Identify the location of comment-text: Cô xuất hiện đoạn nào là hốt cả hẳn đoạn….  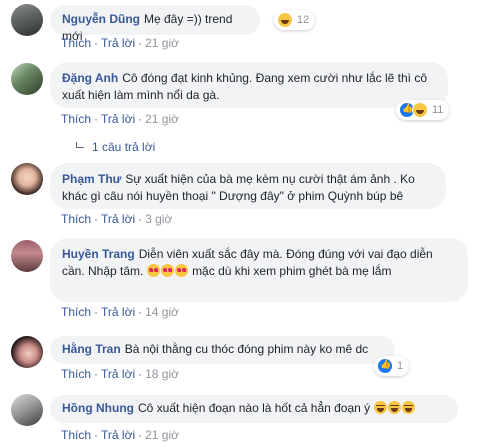
(254, 408).